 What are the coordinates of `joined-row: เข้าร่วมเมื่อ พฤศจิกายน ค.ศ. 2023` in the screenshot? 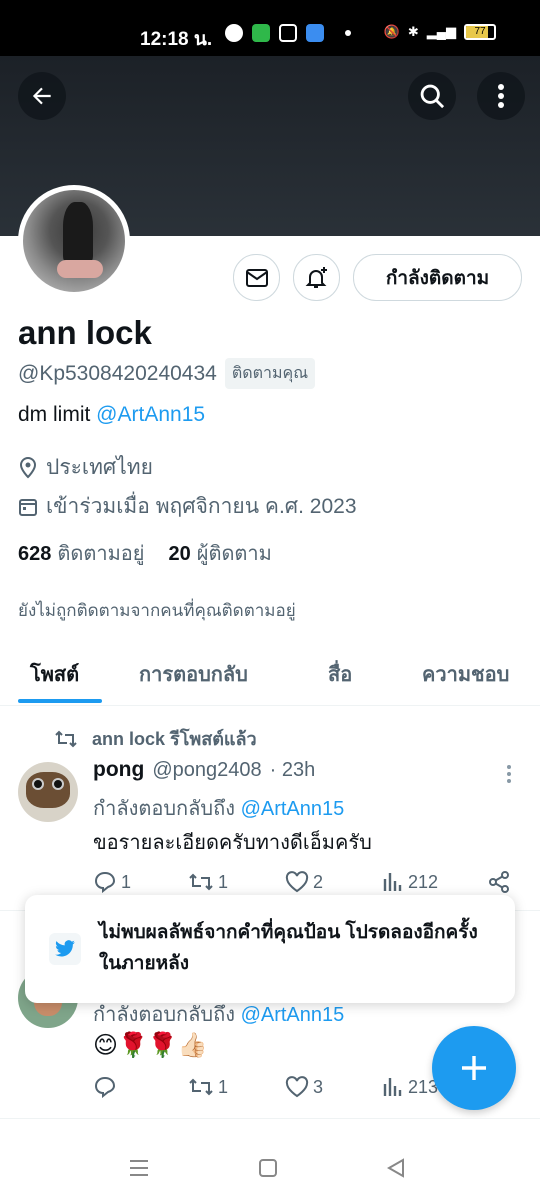 It's located at (187, 506).